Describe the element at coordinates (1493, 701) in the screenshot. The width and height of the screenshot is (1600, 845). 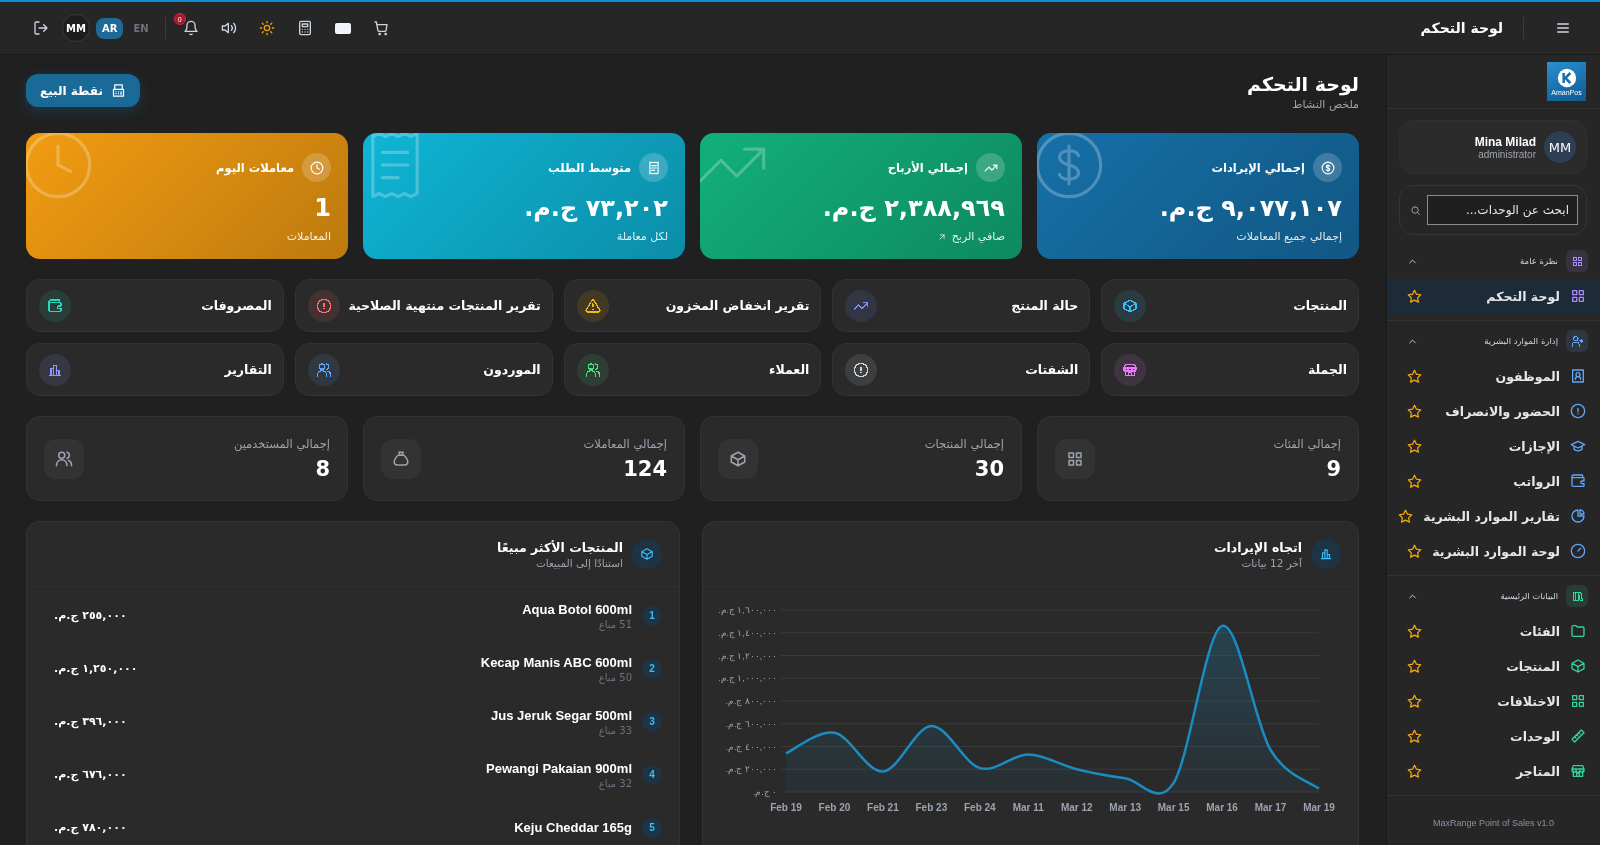
I see `sidebar-item: الاختلافات` at that location.